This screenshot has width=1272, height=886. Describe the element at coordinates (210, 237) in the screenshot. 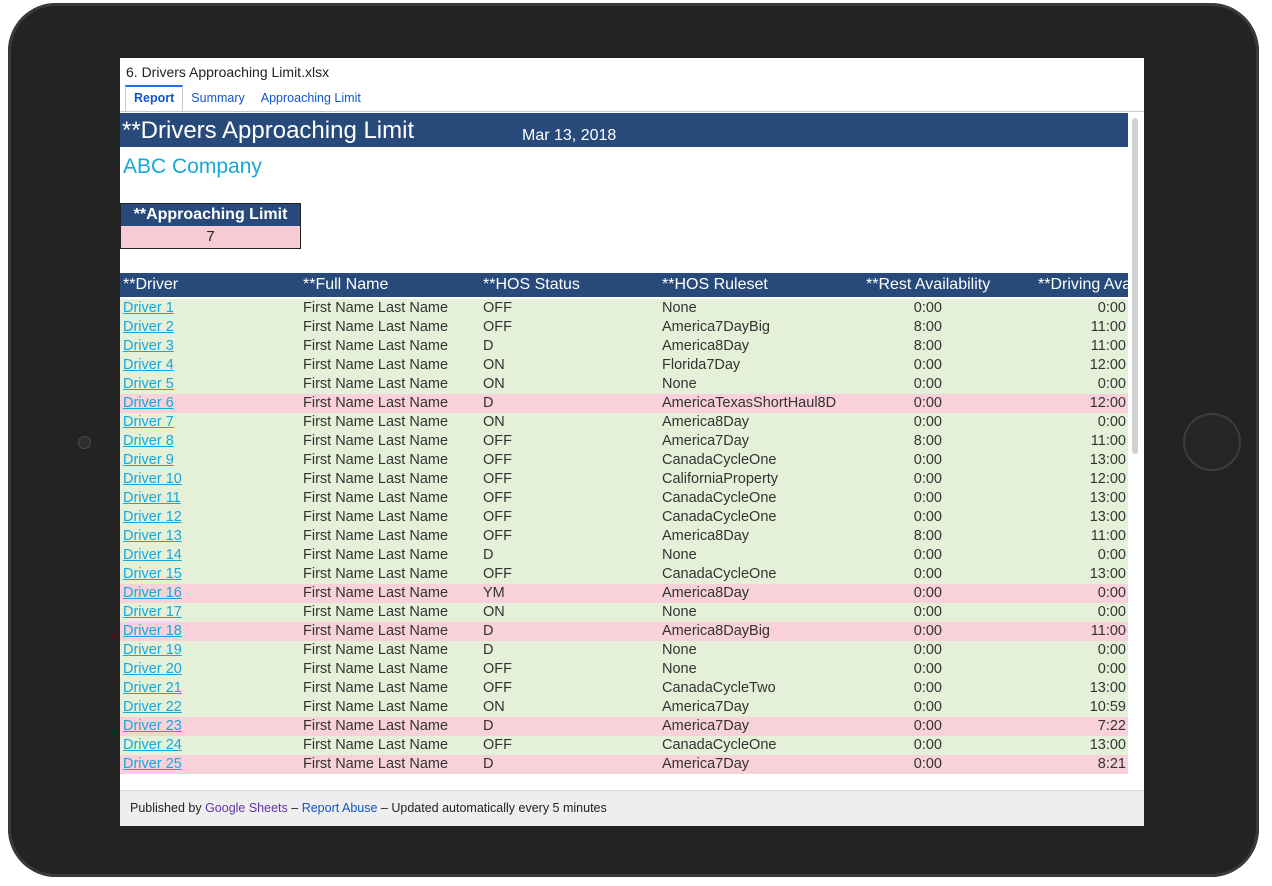

I see `approaching-limit-value: 7` at that location.